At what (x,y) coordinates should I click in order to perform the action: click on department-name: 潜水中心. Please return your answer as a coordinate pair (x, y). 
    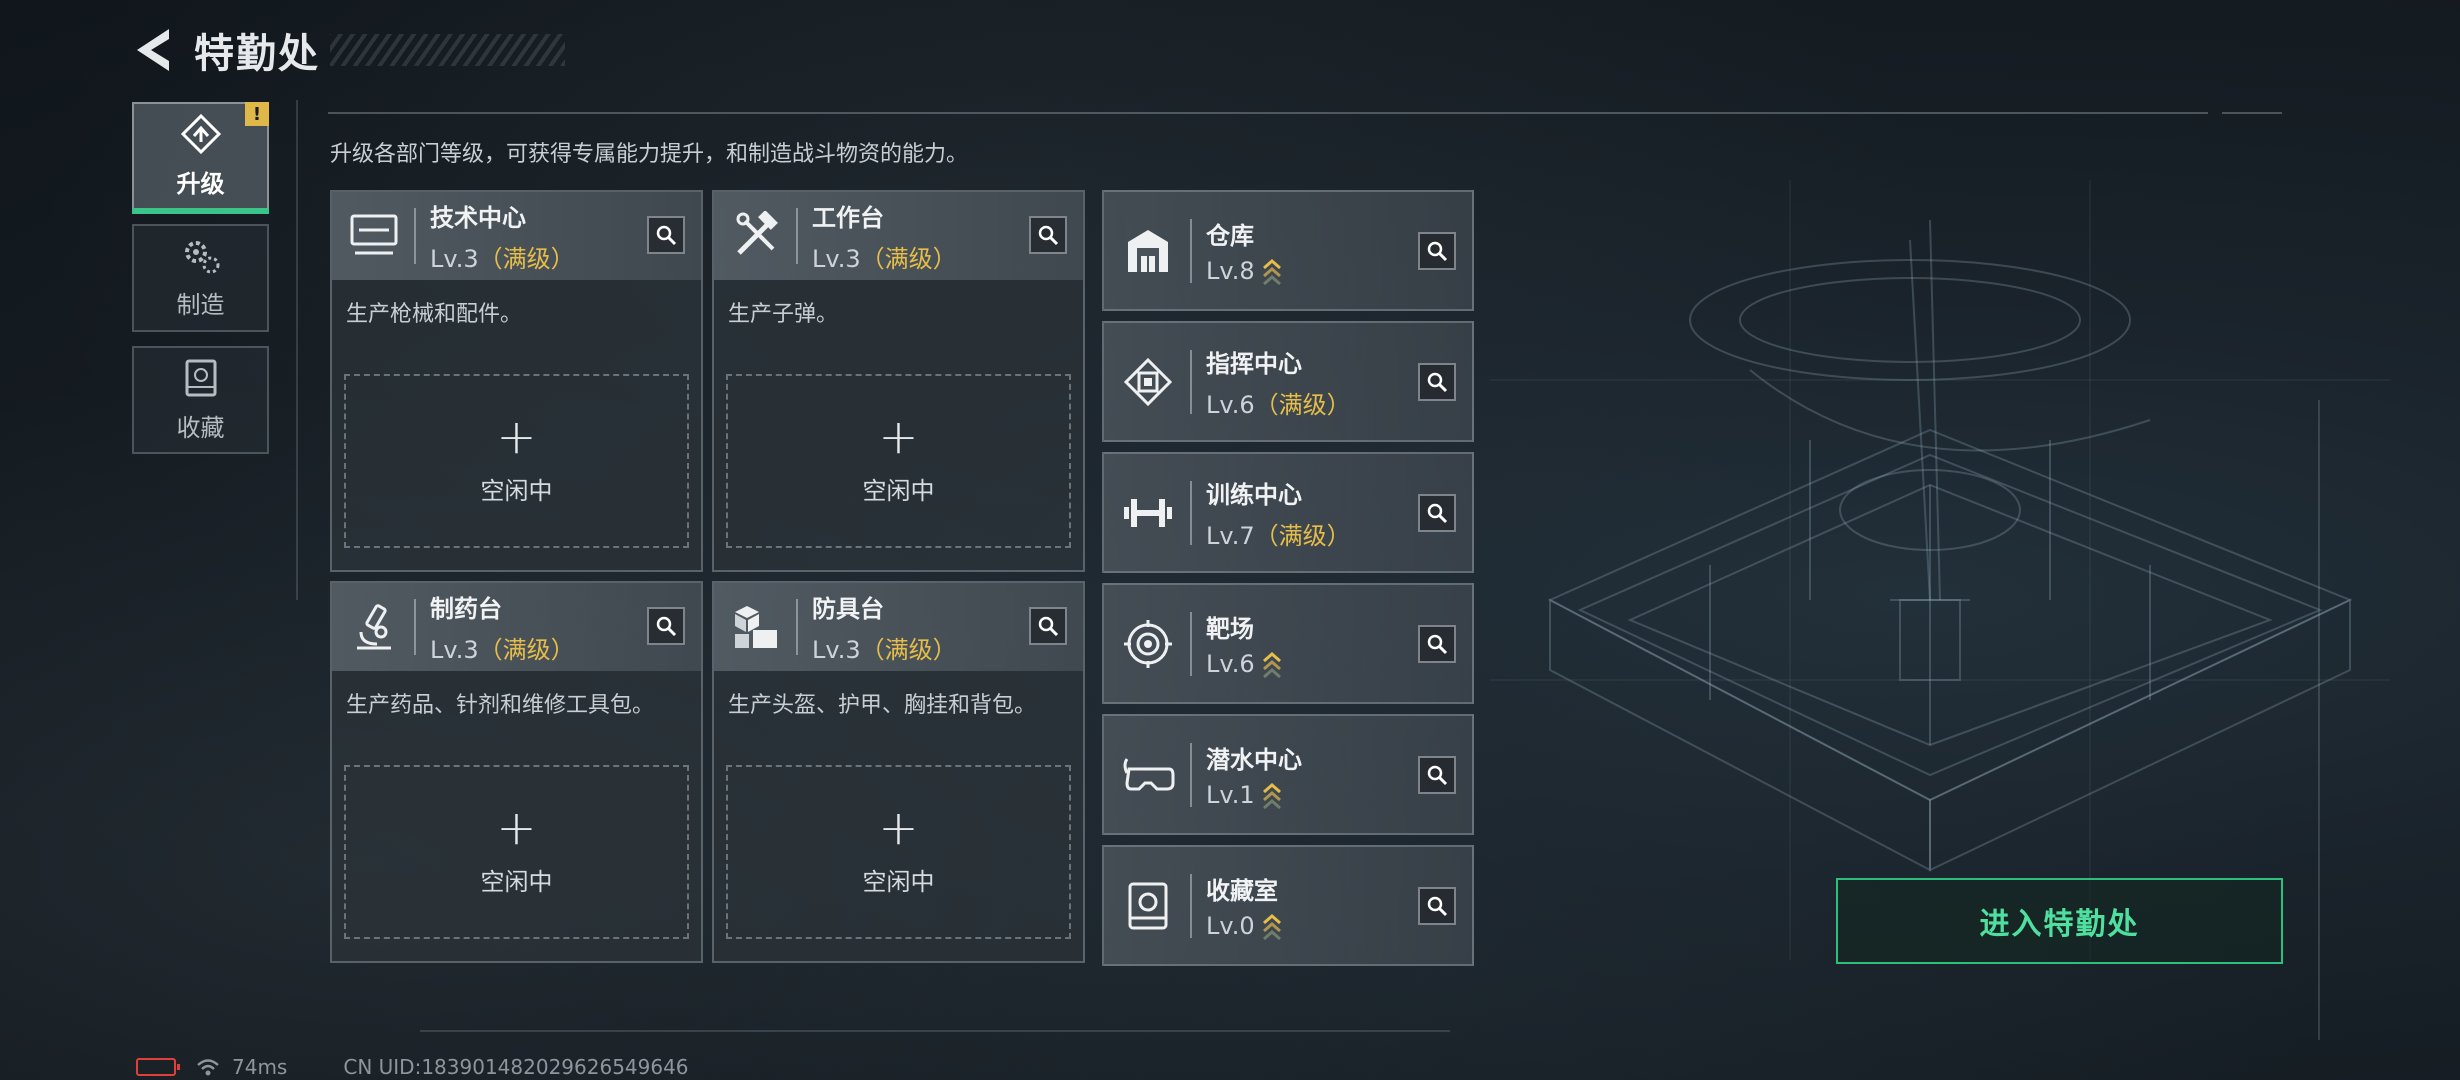
    Looking at the image, I should click on (1254, 759).